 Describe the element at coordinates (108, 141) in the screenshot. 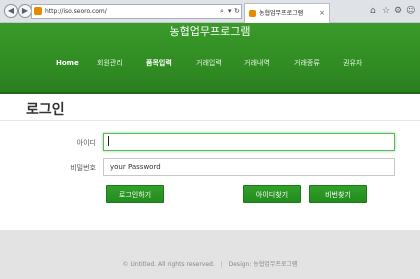

I see `text-caret` at that location.